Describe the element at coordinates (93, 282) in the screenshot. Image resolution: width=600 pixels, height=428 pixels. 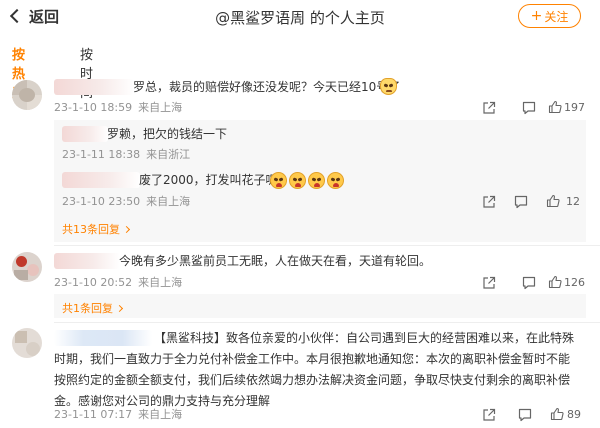
I see `comment-time: 23-1-10 20:52` at that location.